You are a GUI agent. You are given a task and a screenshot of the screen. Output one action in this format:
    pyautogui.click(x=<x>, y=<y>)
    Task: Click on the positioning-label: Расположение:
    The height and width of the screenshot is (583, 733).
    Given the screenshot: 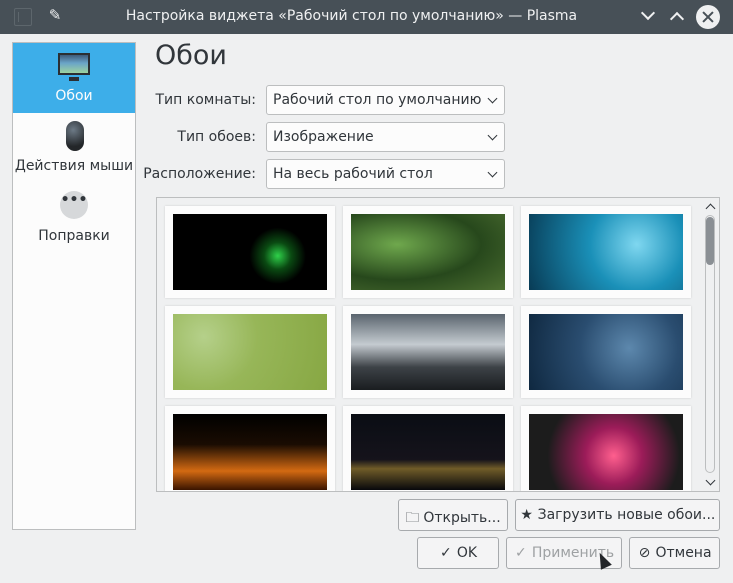 What is the action you would take?
    pyautogui.click(x=199, y=174)
    